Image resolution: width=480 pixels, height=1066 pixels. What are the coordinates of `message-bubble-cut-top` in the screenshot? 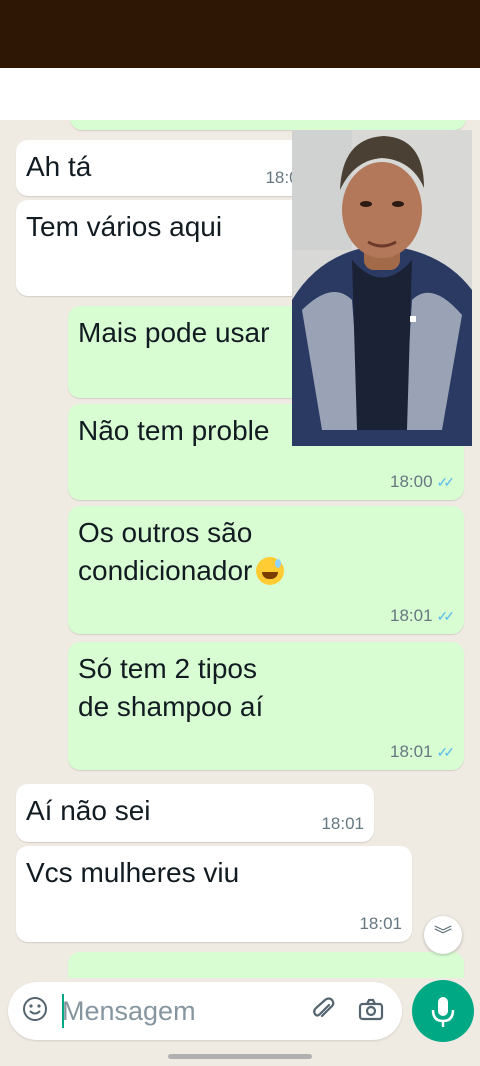 It's located at (268, 125).